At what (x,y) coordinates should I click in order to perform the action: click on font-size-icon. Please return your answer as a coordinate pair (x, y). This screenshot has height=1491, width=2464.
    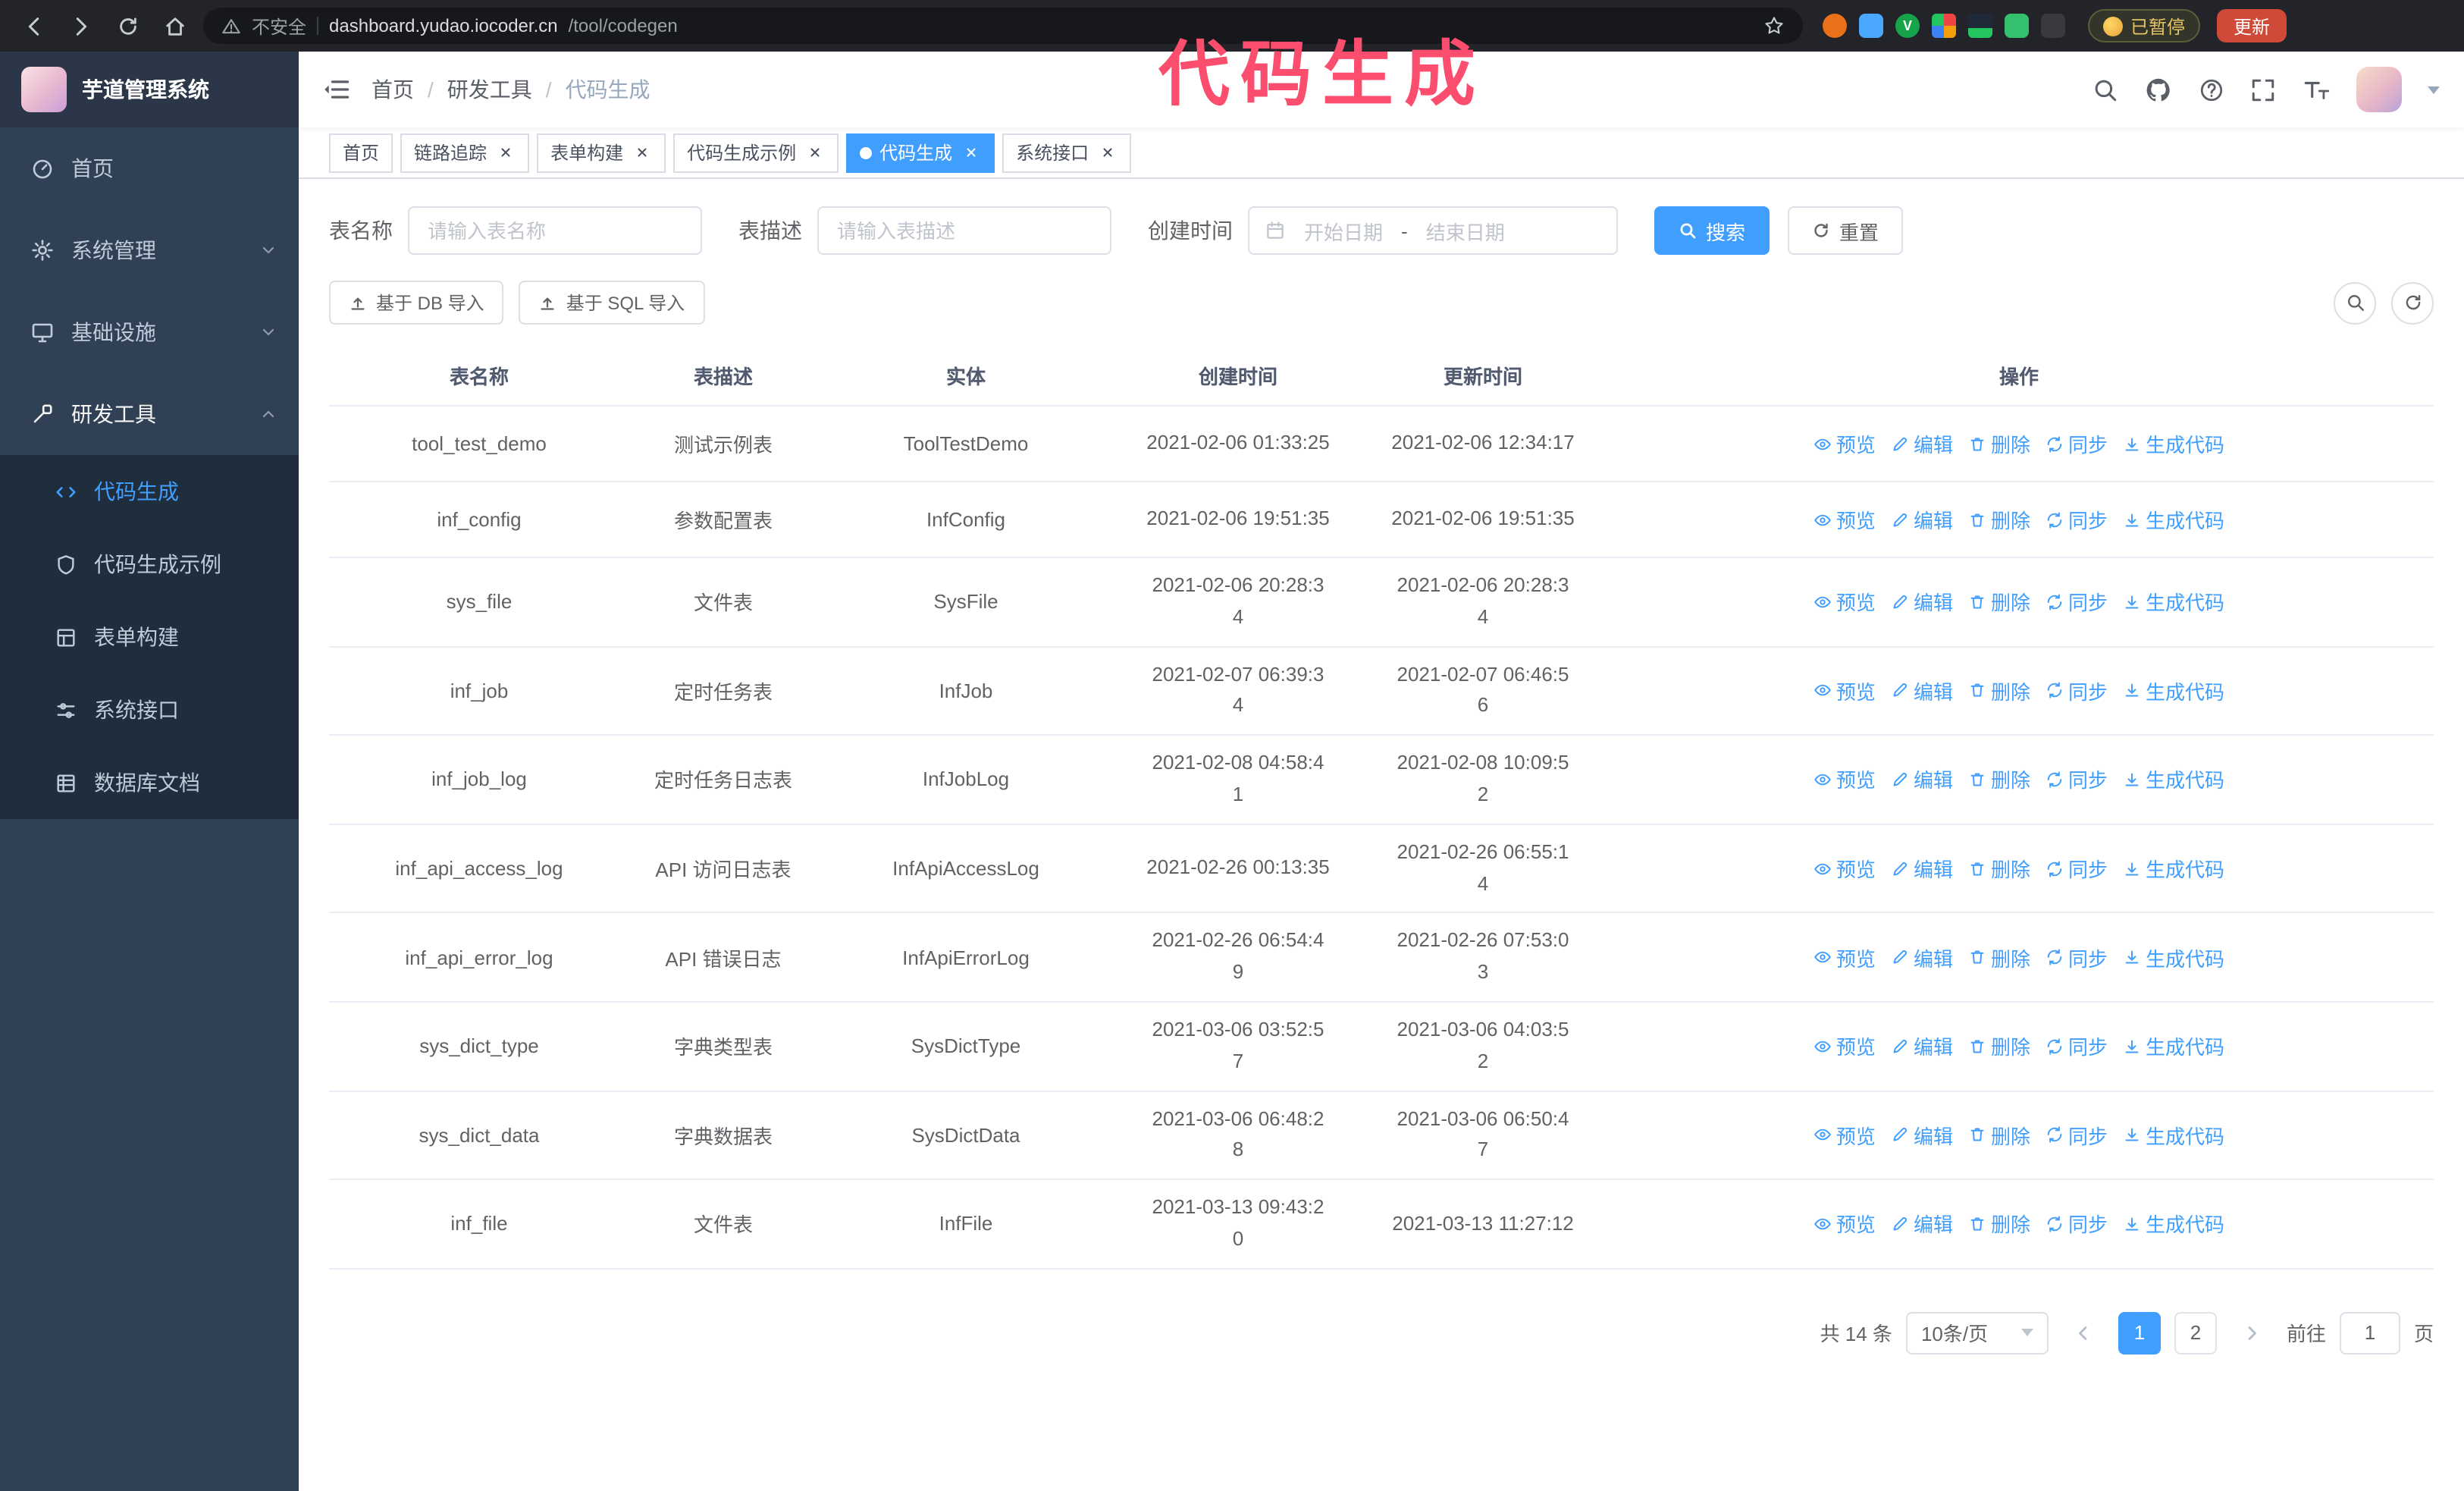
    Looking at the image, I should click on (2317, 89).